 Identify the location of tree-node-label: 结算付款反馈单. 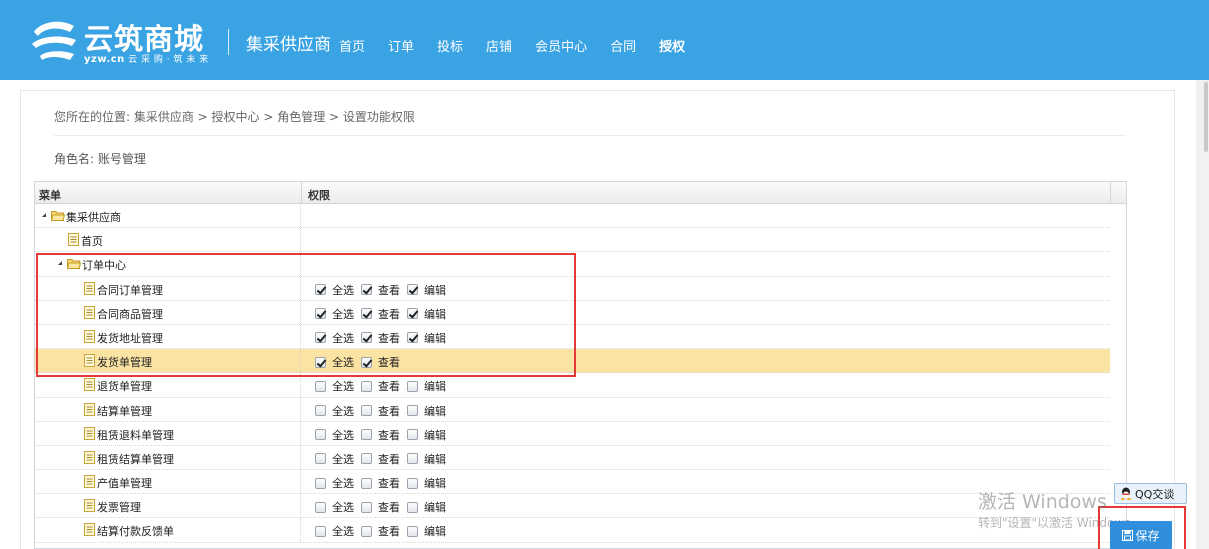
(135, 531).